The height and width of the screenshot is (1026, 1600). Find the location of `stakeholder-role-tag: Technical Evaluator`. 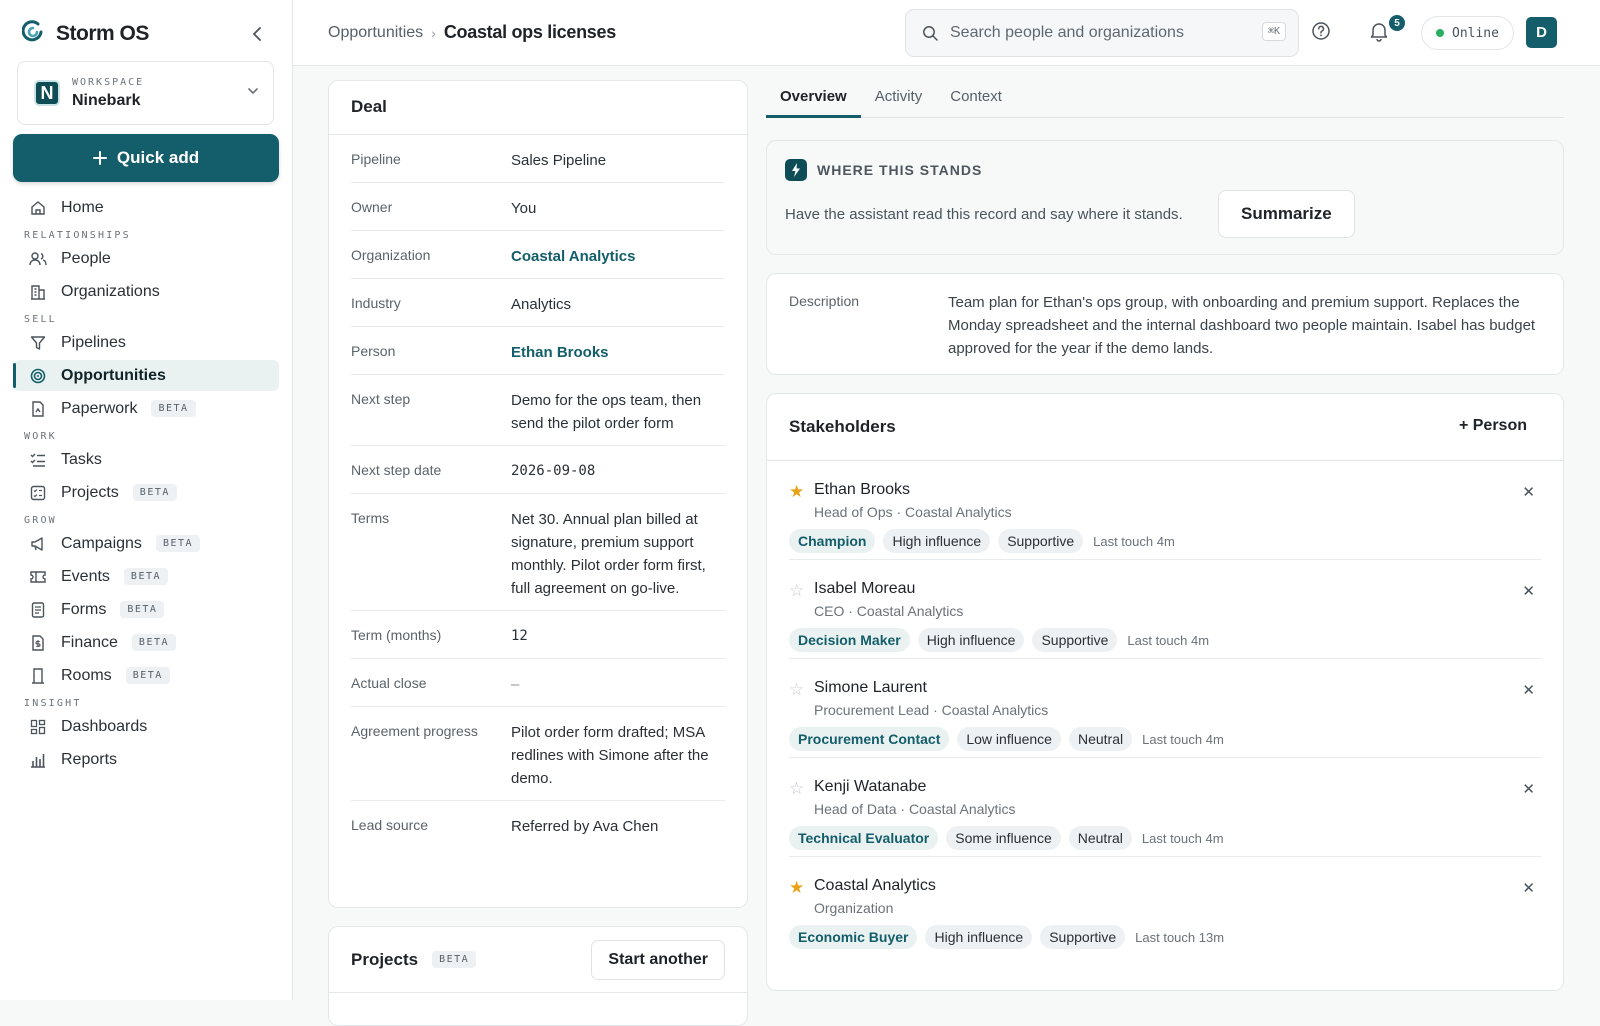

stakeholder-role-tag: Technical Evaluator is located at coordinates (864, 838).